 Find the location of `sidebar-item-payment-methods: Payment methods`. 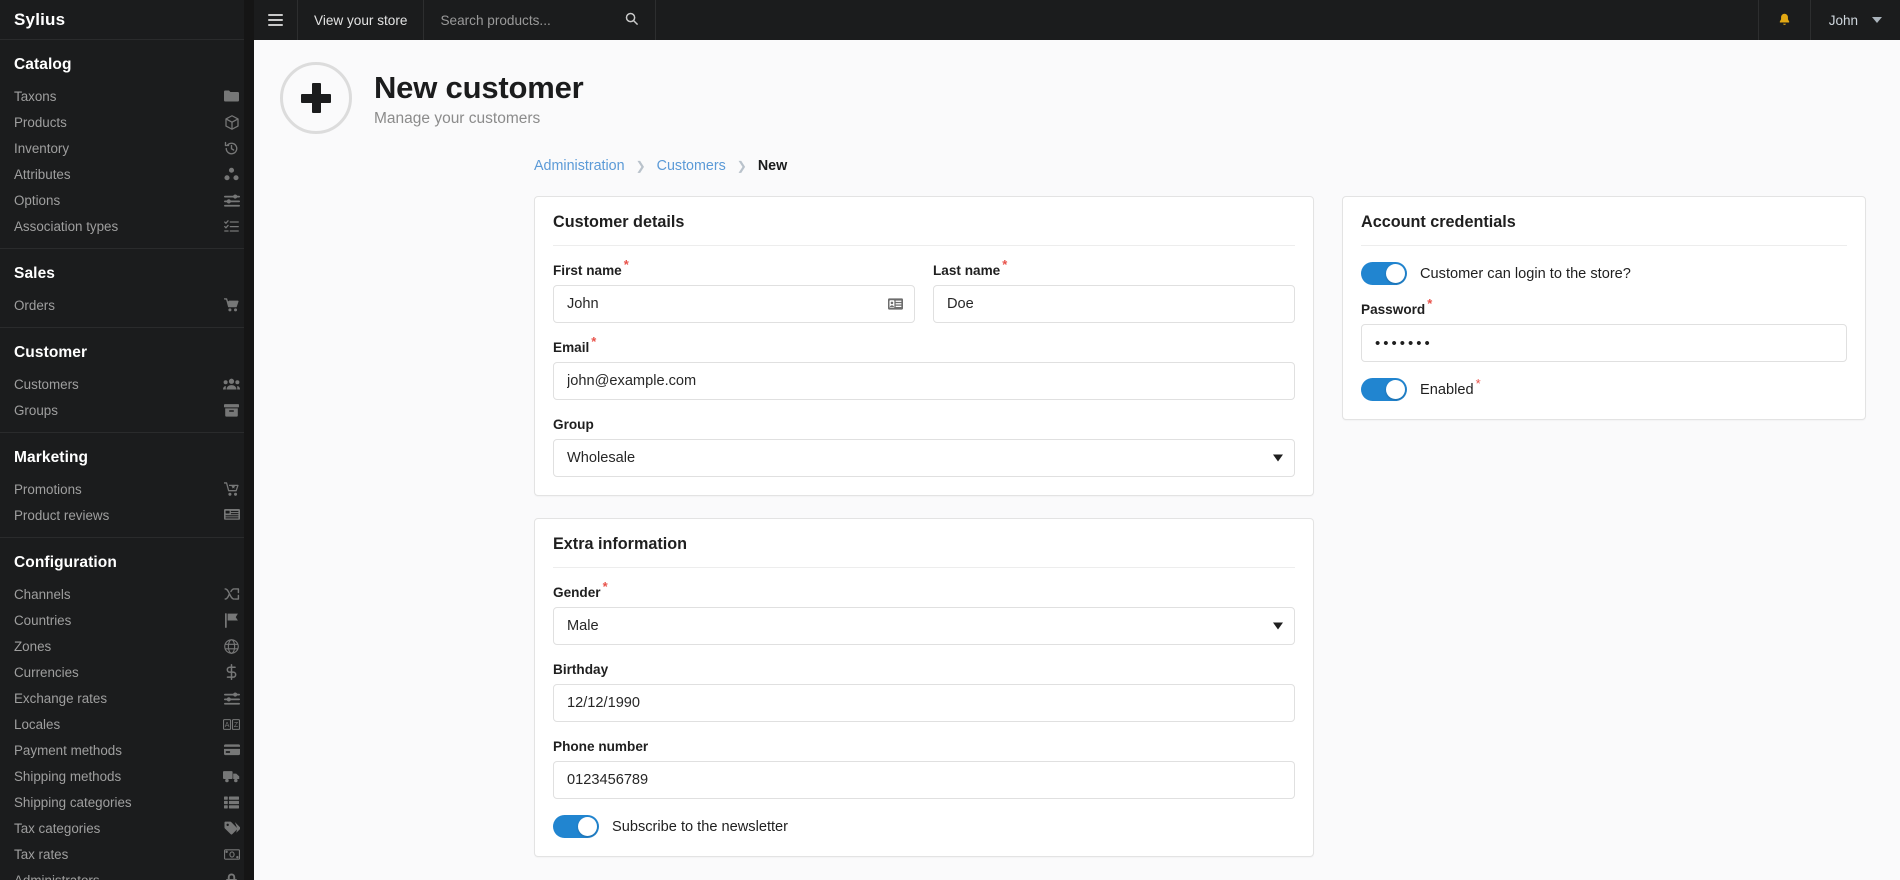

sidebar-item-payment-methods: Payment methods is located at coordinates (127, 750).